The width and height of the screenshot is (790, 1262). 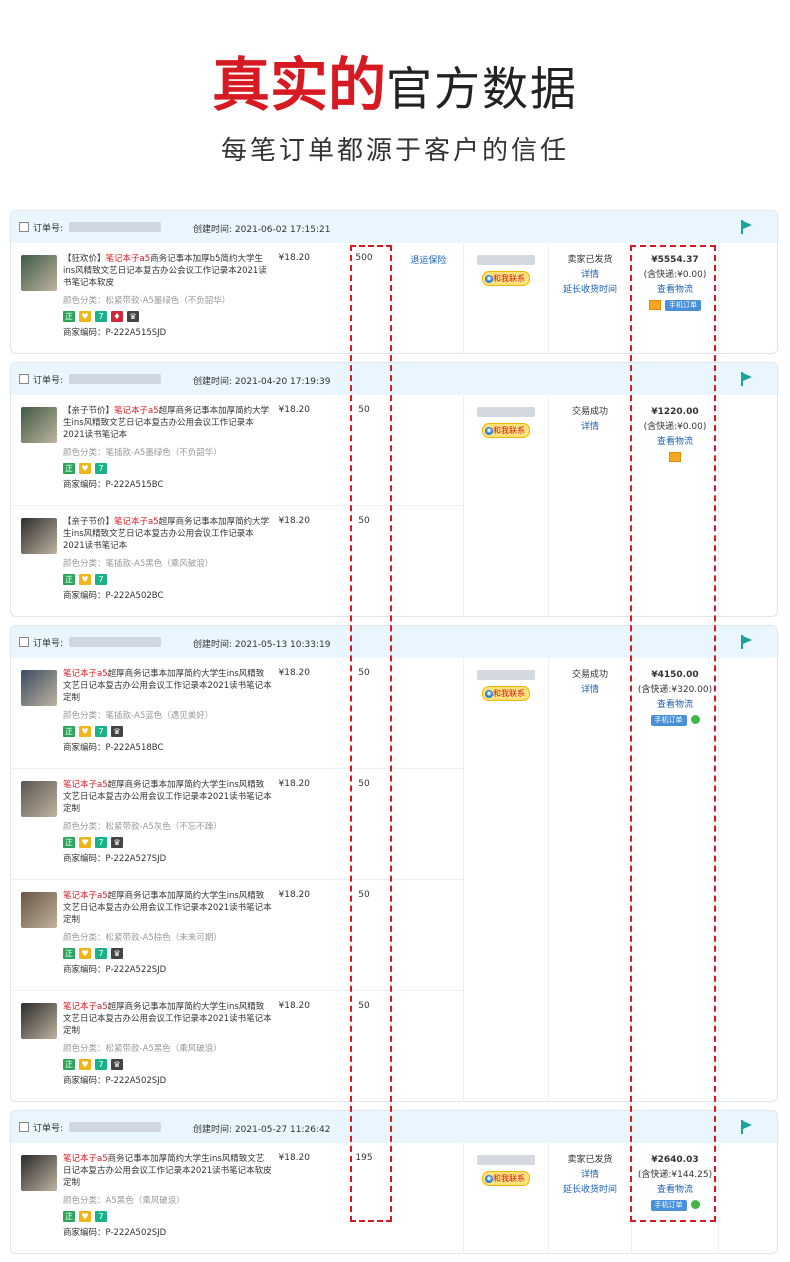 I want to click on item-merchant-code: 商家编码：P-222A518BC, so click(x=113, y=748).